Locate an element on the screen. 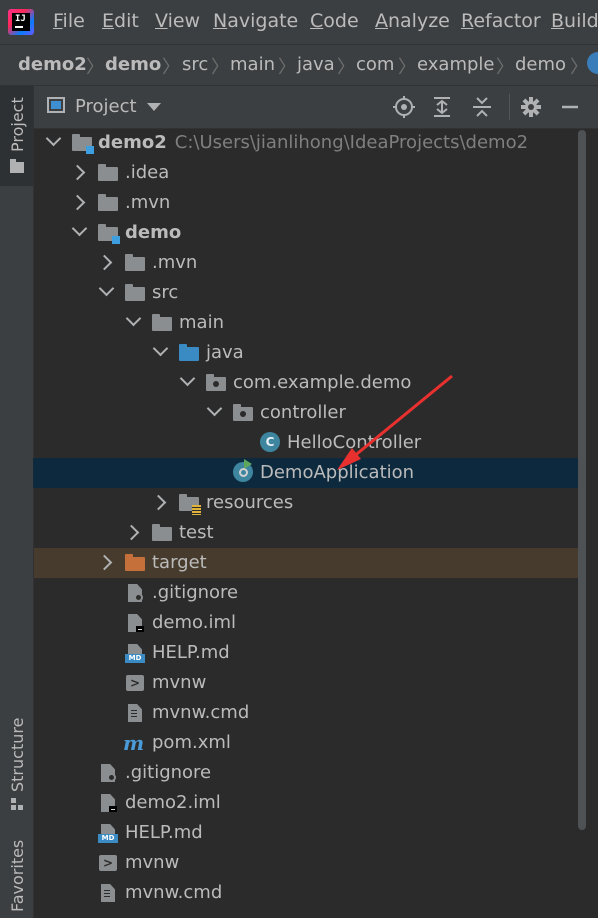 The width and height of the screenshot is (598, 918). chevron-down-icon is located at coordinates (154, 107).